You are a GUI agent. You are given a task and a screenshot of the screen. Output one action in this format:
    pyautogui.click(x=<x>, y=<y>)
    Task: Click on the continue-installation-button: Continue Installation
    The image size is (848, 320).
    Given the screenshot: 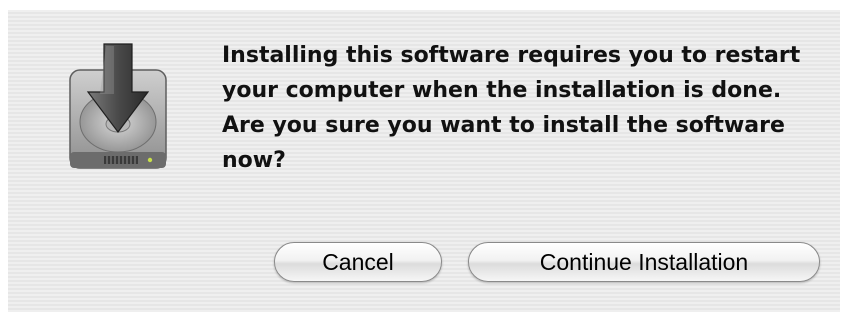 What is the action you would take?
    pyautogui.click(x=644, y=262)
    